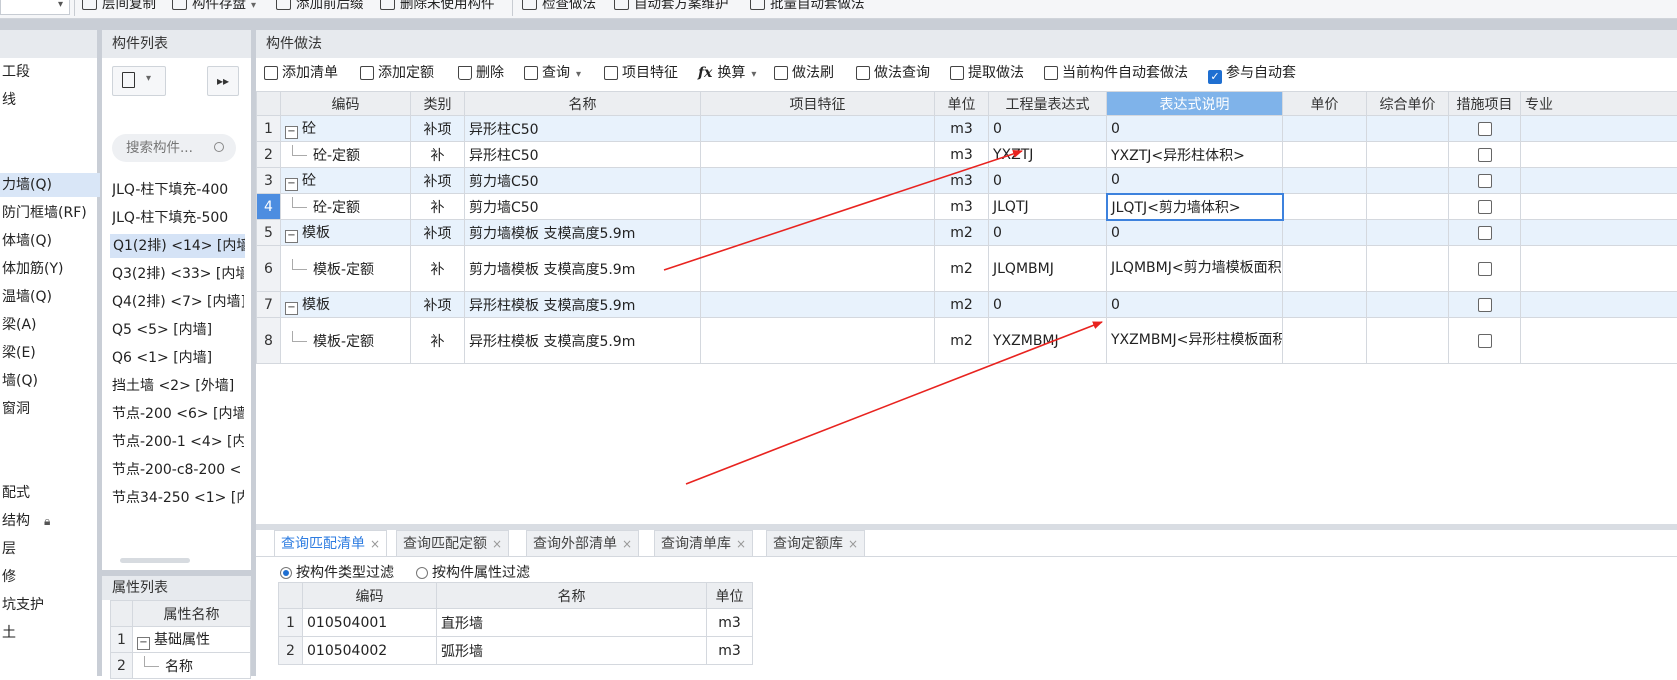 The width and height of the screenshot is (1677, 680). I want to click on radio-checked-icon, so click(286, 573).